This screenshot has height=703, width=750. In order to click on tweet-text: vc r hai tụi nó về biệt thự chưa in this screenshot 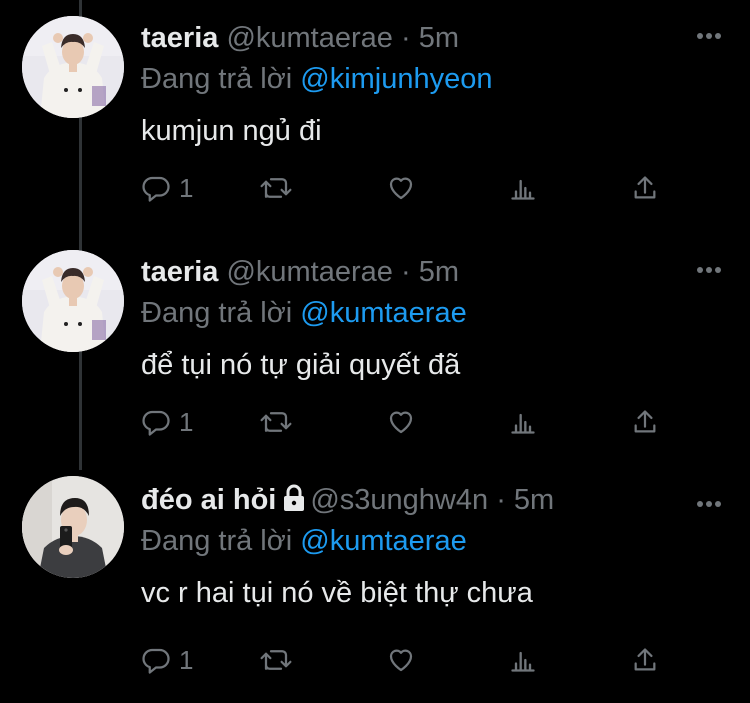, I will do `click(337, 593)`.